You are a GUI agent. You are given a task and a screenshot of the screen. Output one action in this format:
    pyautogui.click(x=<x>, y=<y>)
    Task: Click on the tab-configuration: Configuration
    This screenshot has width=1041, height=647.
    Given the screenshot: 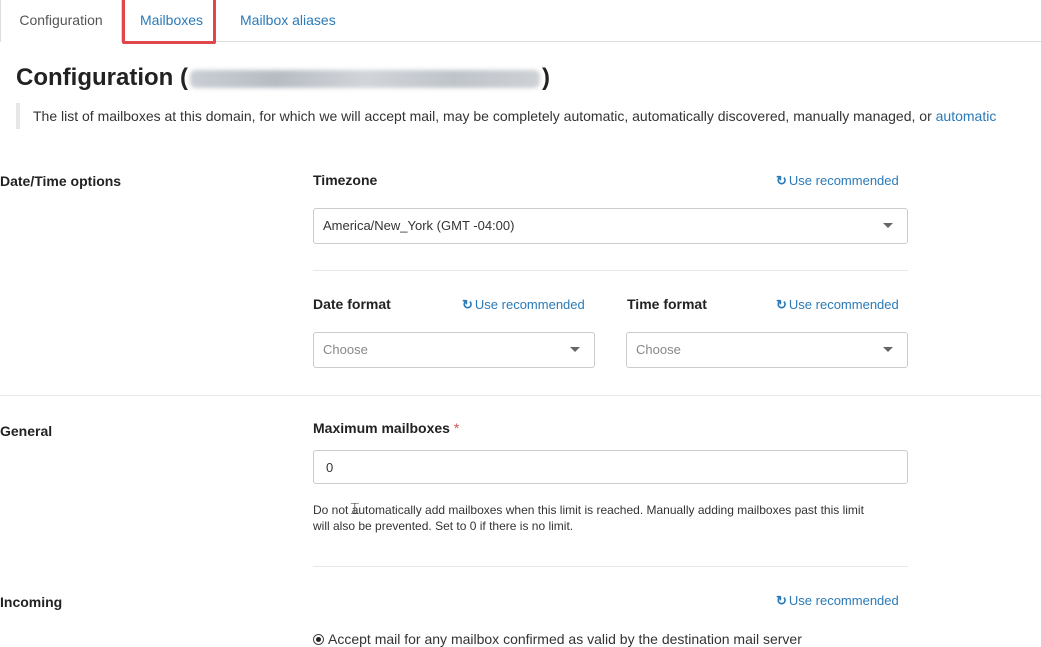 What is the action you would take?
    pyautogui.click(x=61, y=21)
    